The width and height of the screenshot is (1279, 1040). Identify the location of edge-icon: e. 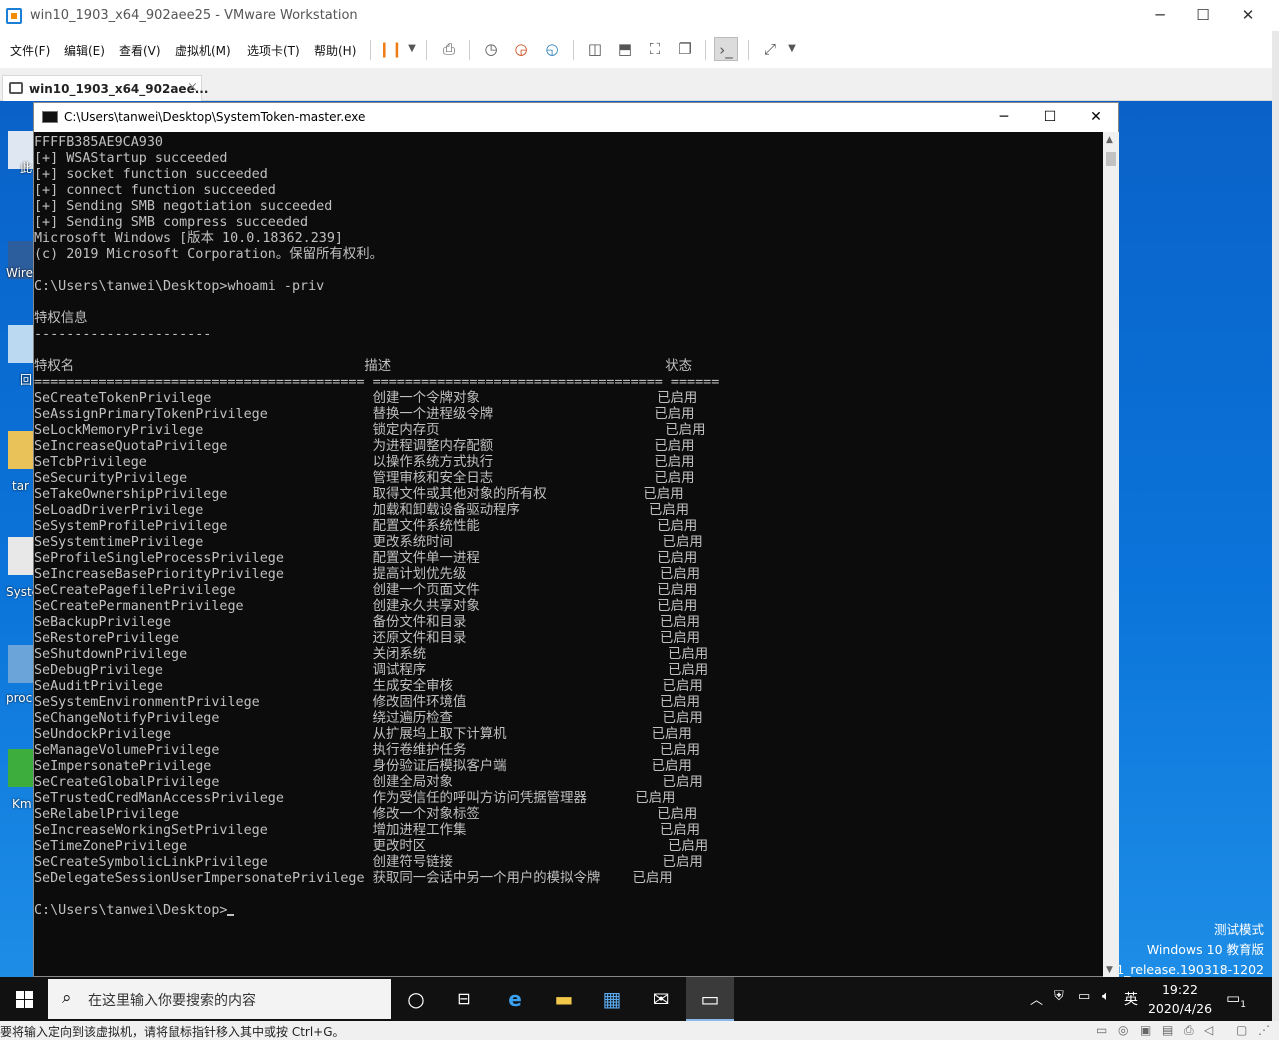
(515, 999).